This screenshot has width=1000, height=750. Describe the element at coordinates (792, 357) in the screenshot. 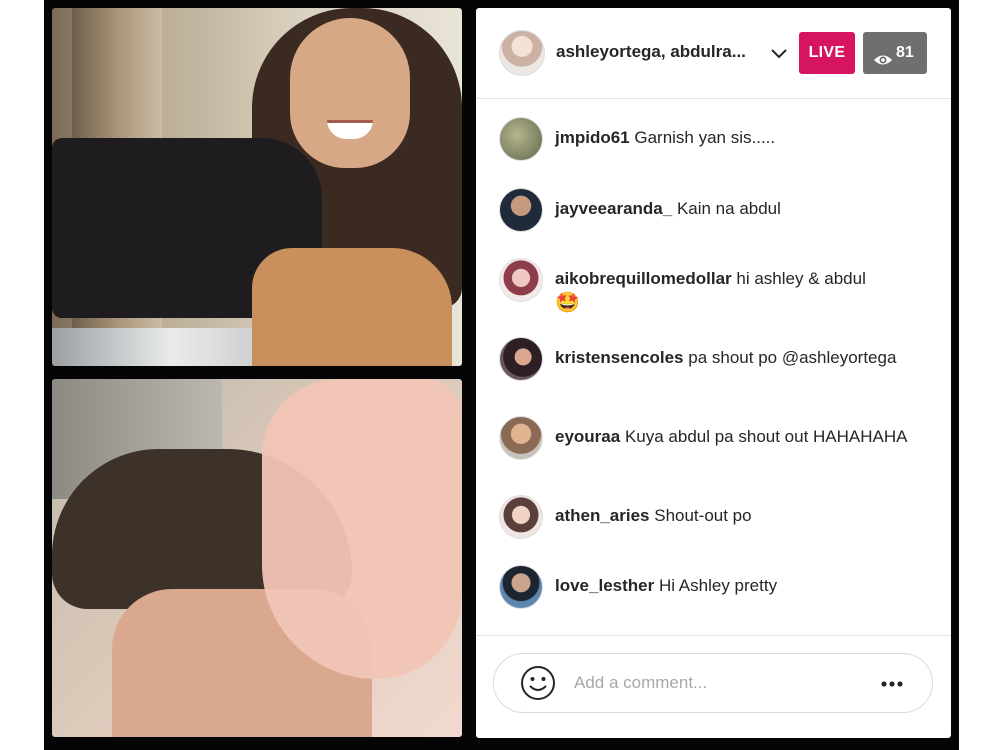

I see `comment-message: pa shout po @ashleyortega` at that location.